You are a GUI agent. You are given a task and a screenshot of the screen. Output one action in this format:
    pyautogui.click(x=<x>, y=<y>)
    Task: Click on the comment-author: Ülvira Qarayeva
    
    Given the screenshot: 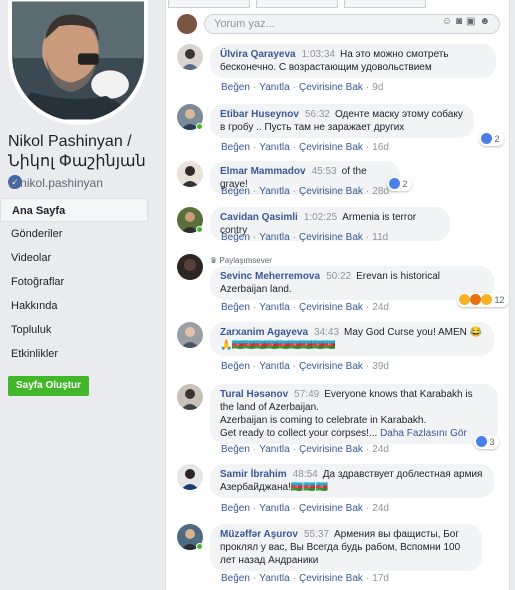 What is the action you would take?
    pyautogui.click(x=258, y=54)
    